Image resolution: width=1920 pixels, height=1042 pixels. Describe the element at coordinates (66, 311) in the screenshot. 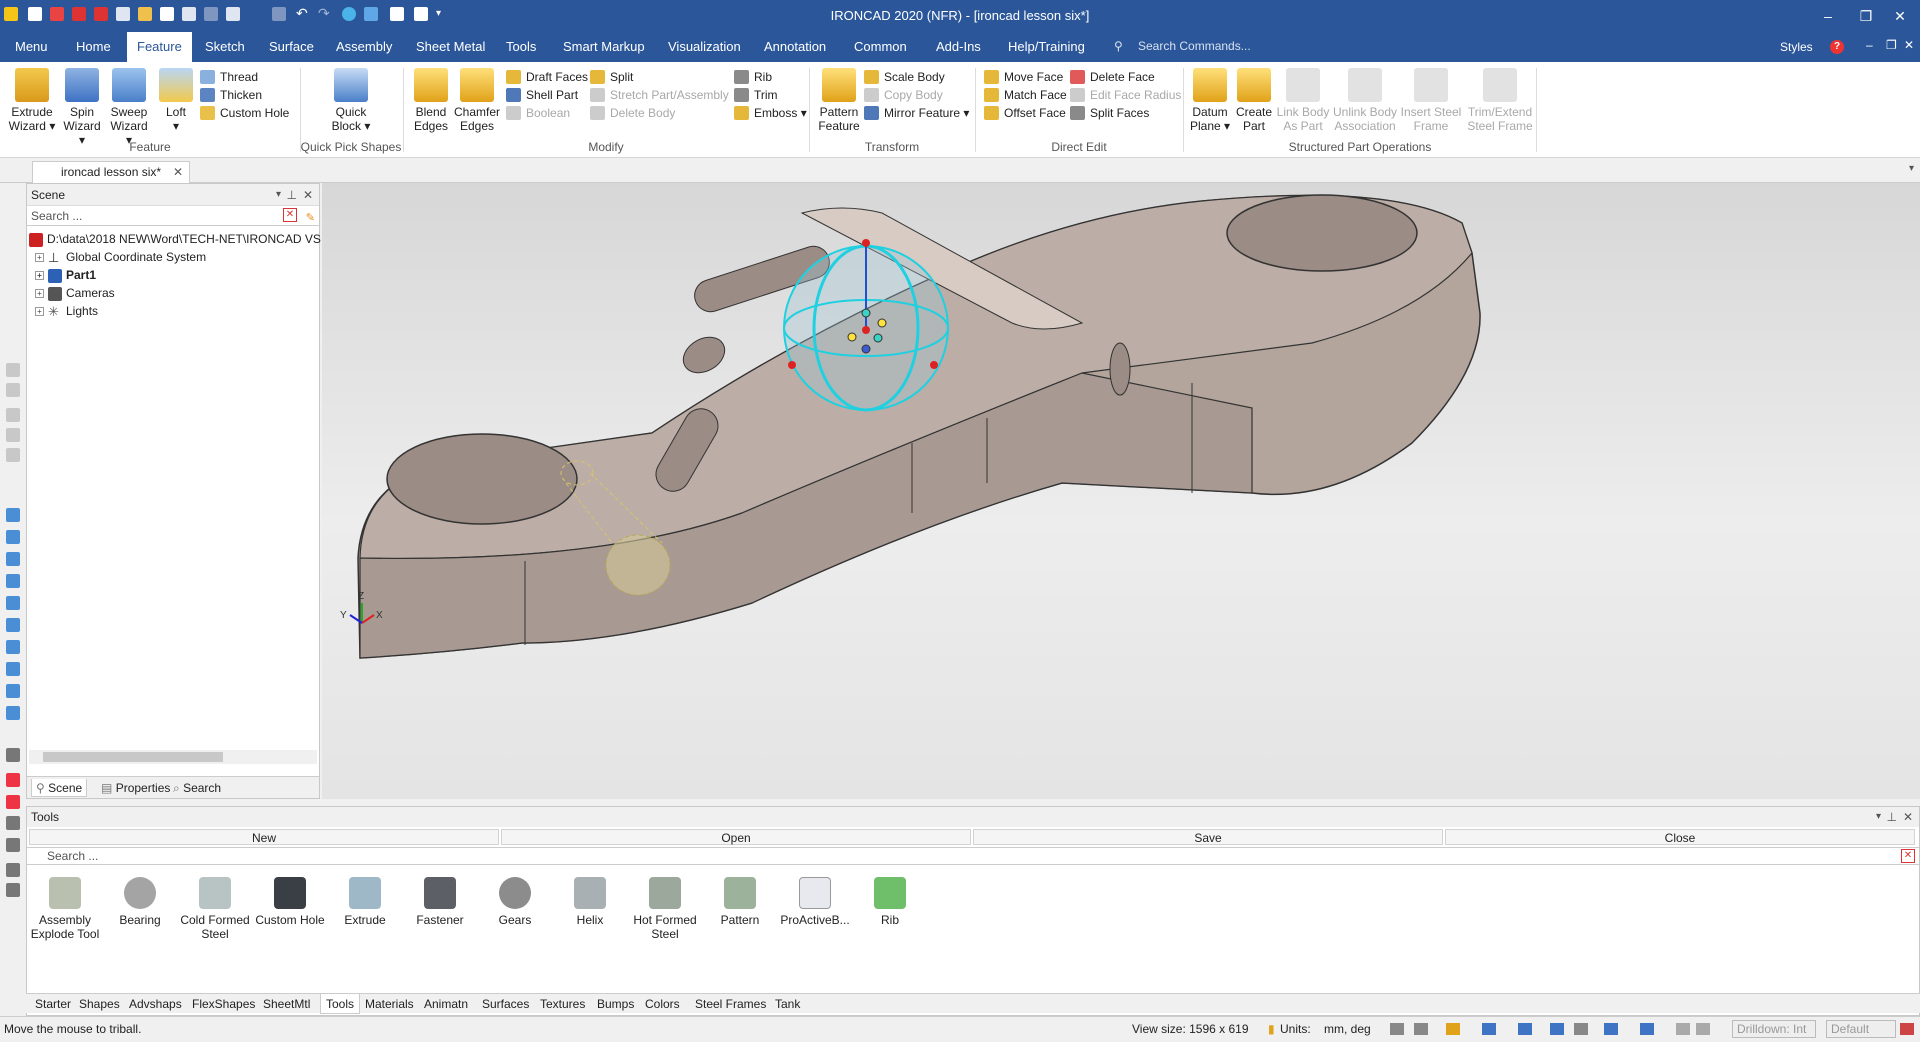

I see `tree-item-lights: + ✳ Lights` at that location.